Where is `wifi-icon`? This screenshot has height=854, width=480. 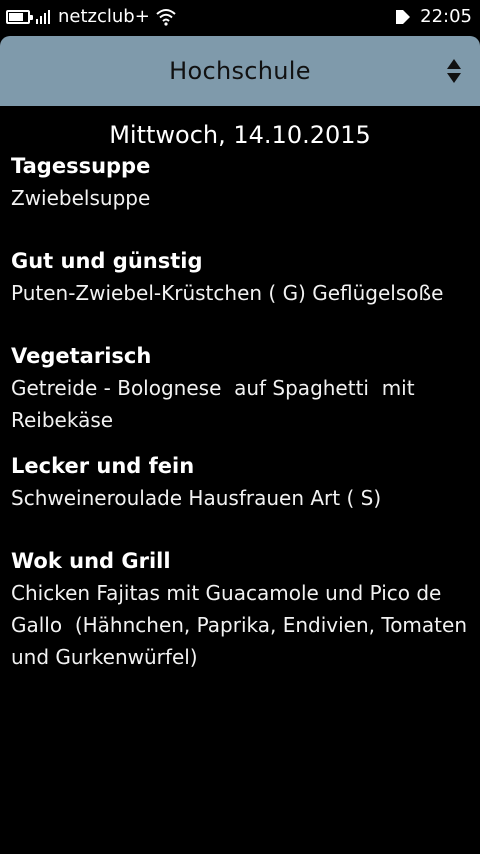
wifi-icon is located at coordinates (166, 17).